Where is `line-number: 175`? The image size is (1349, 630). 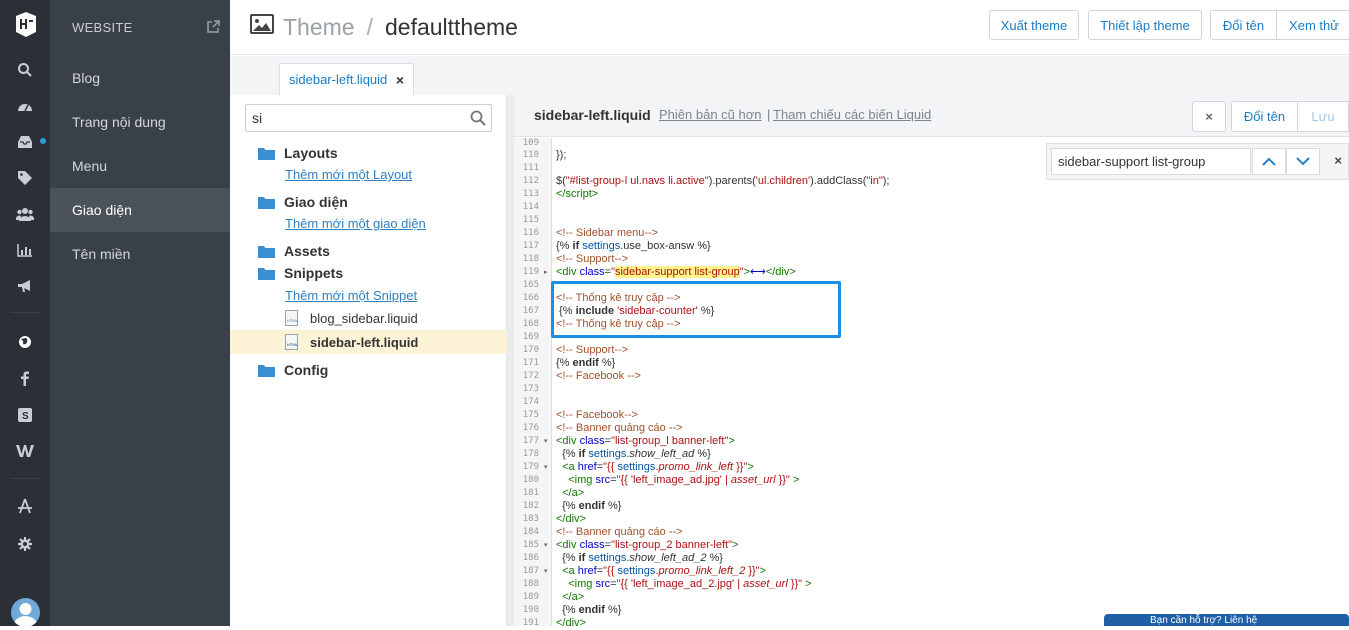
line-number: 175 is located at coordinates (530, 415).